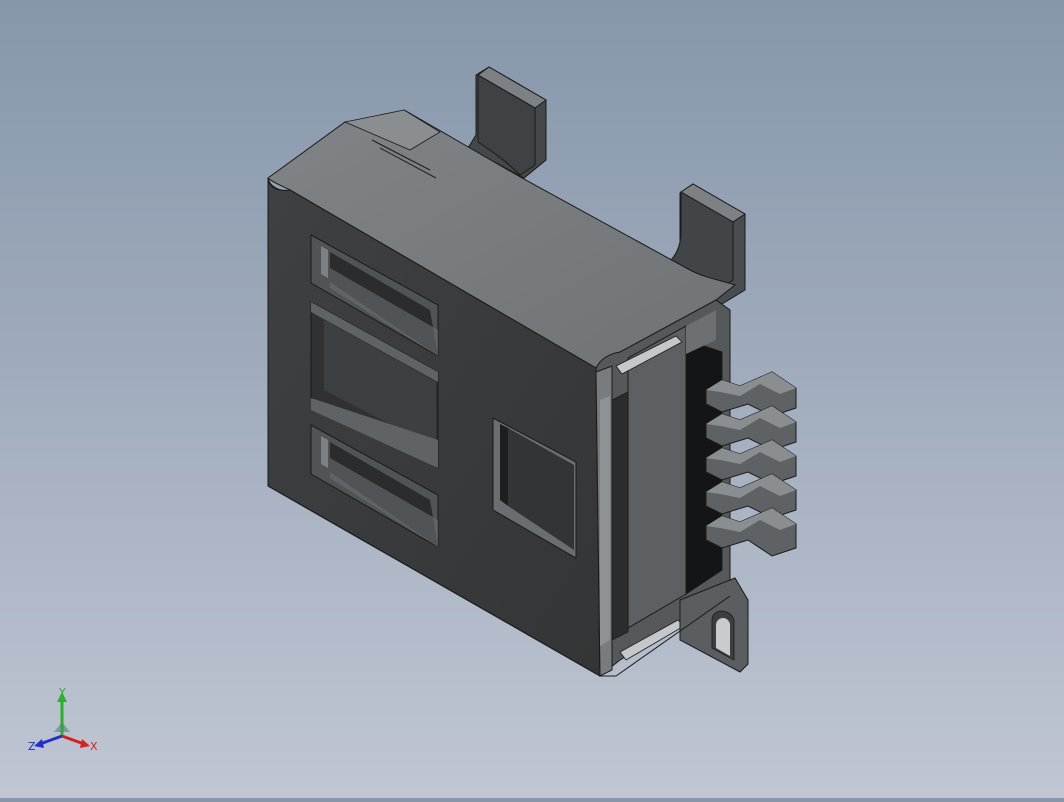 The height and width of the screenshot is (802, 1064). I want to click on y-axis-label: Y, so click(62, 692).